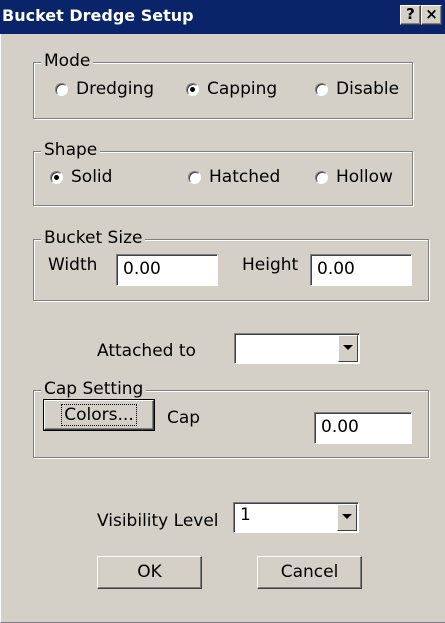 This screenshot has width=445, height=623. Describe the element at coordinates (410, 15) in the screenshot. I see `help-button: ?` at that location.